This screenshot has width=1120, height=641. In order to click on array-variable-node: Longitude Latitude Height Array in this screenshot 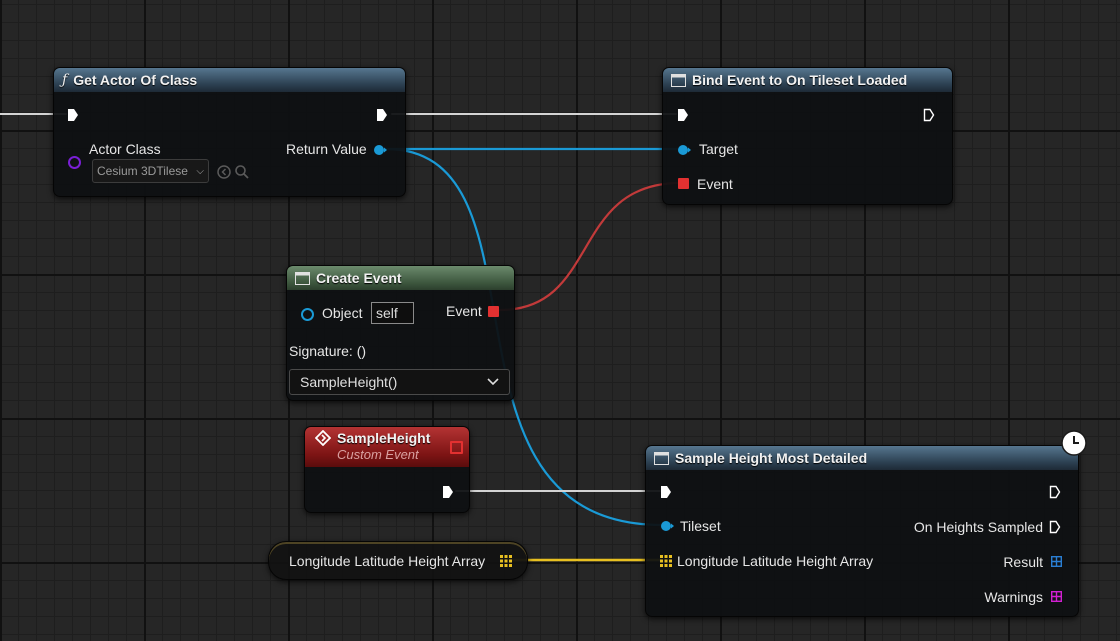, I will do `click(398, 560)`.